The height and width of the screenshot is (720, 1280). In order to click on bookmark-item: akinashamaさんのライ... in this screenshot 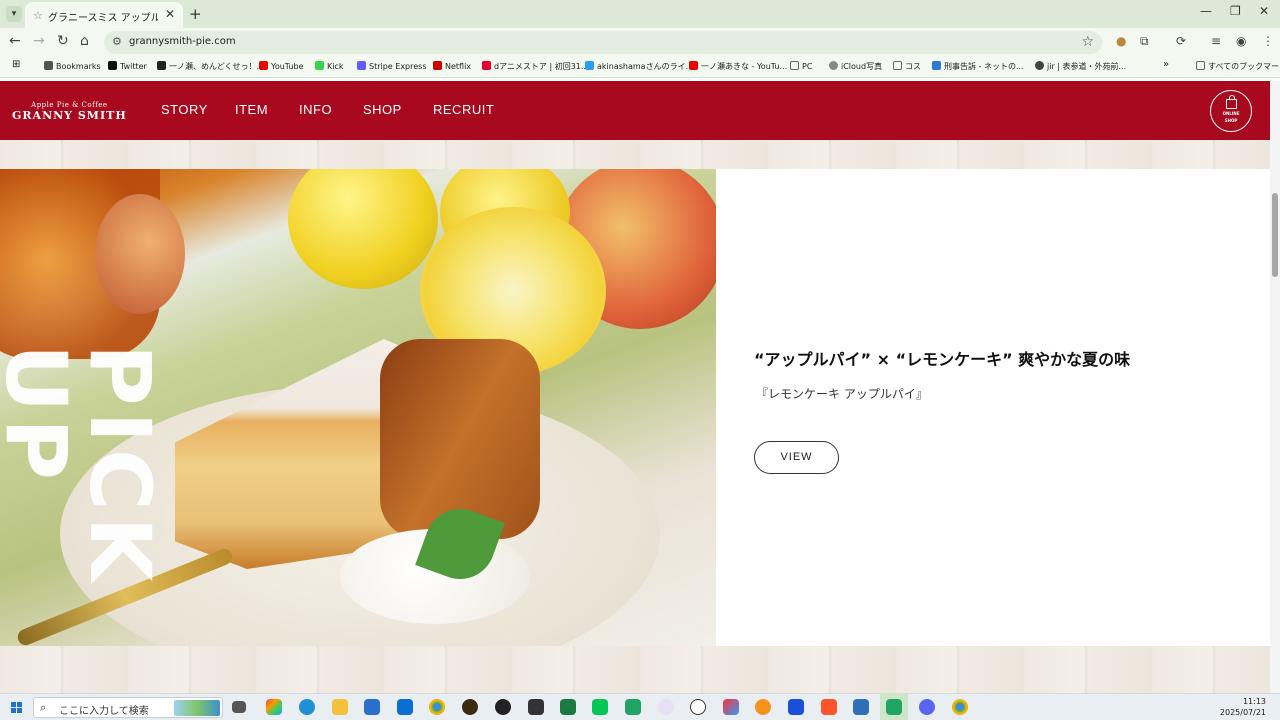, I will do `click(639, 66)`.